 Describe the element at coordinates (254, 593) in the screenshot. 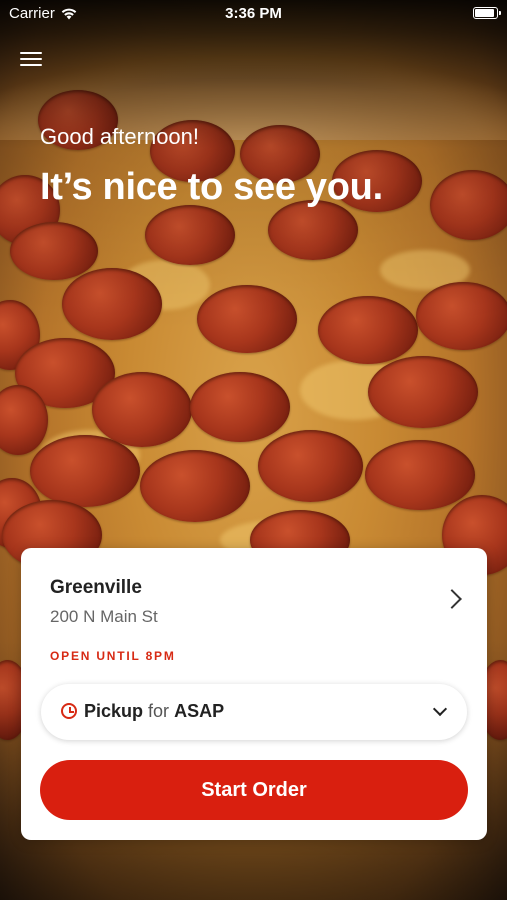

I see `store-selector: Greenville 200 N Main St` at that location.